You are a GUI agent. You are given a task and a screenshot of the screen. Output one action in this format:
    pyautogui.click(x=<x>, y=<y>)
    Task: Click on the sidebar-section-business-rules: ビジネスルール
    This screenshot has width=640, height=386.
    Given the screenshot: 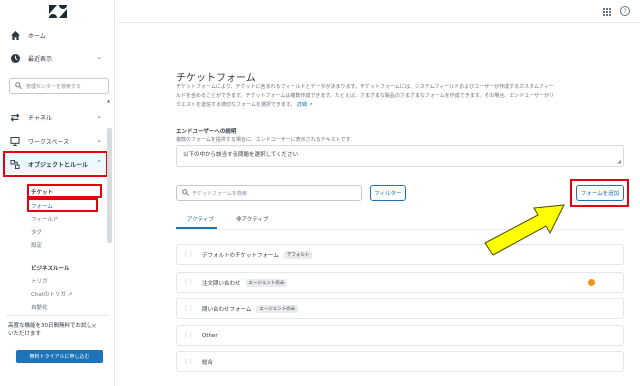 What is the action you would take?
    pyautogui.click(x=50, y=269)
    